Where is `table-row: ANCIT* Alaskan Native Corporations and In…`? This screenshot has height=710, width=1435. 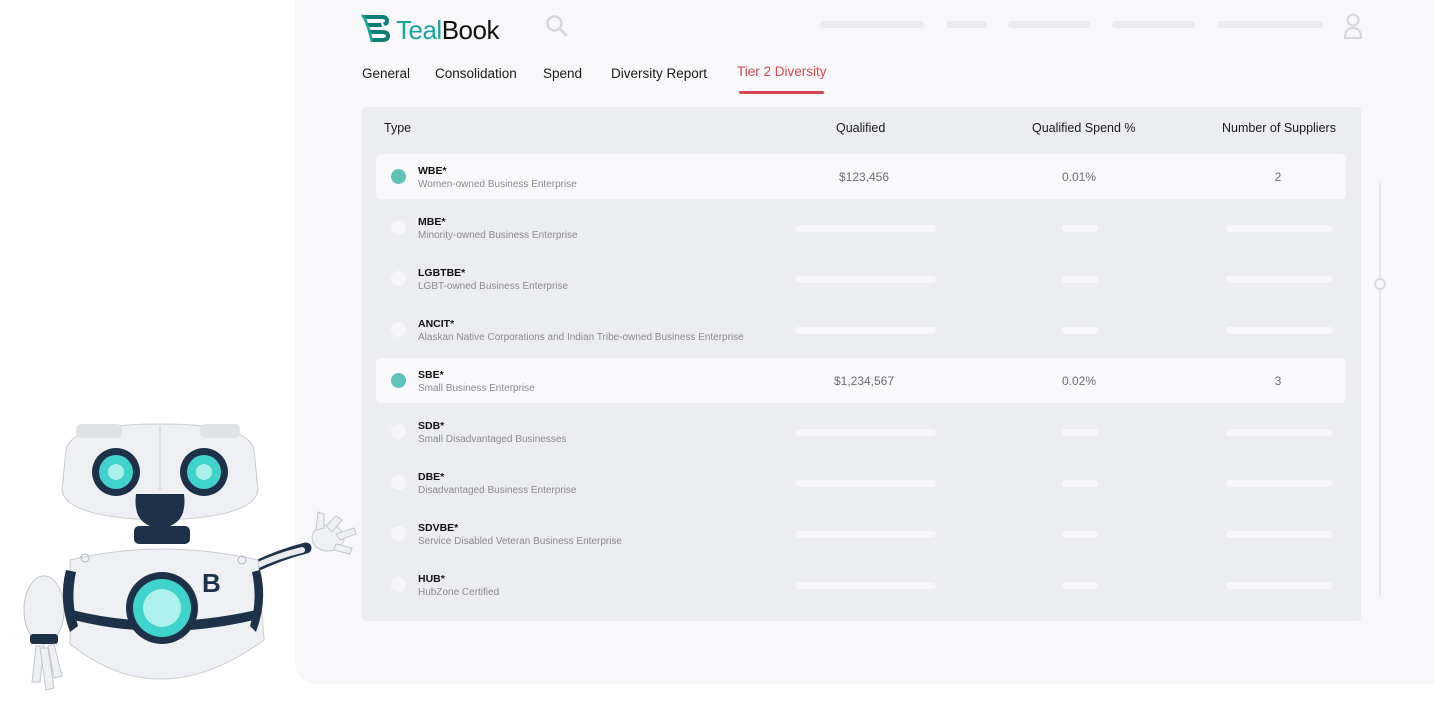 table-row: ANCIT* Alaskan Native Corporations and In… is located at coordinates (861, 329).